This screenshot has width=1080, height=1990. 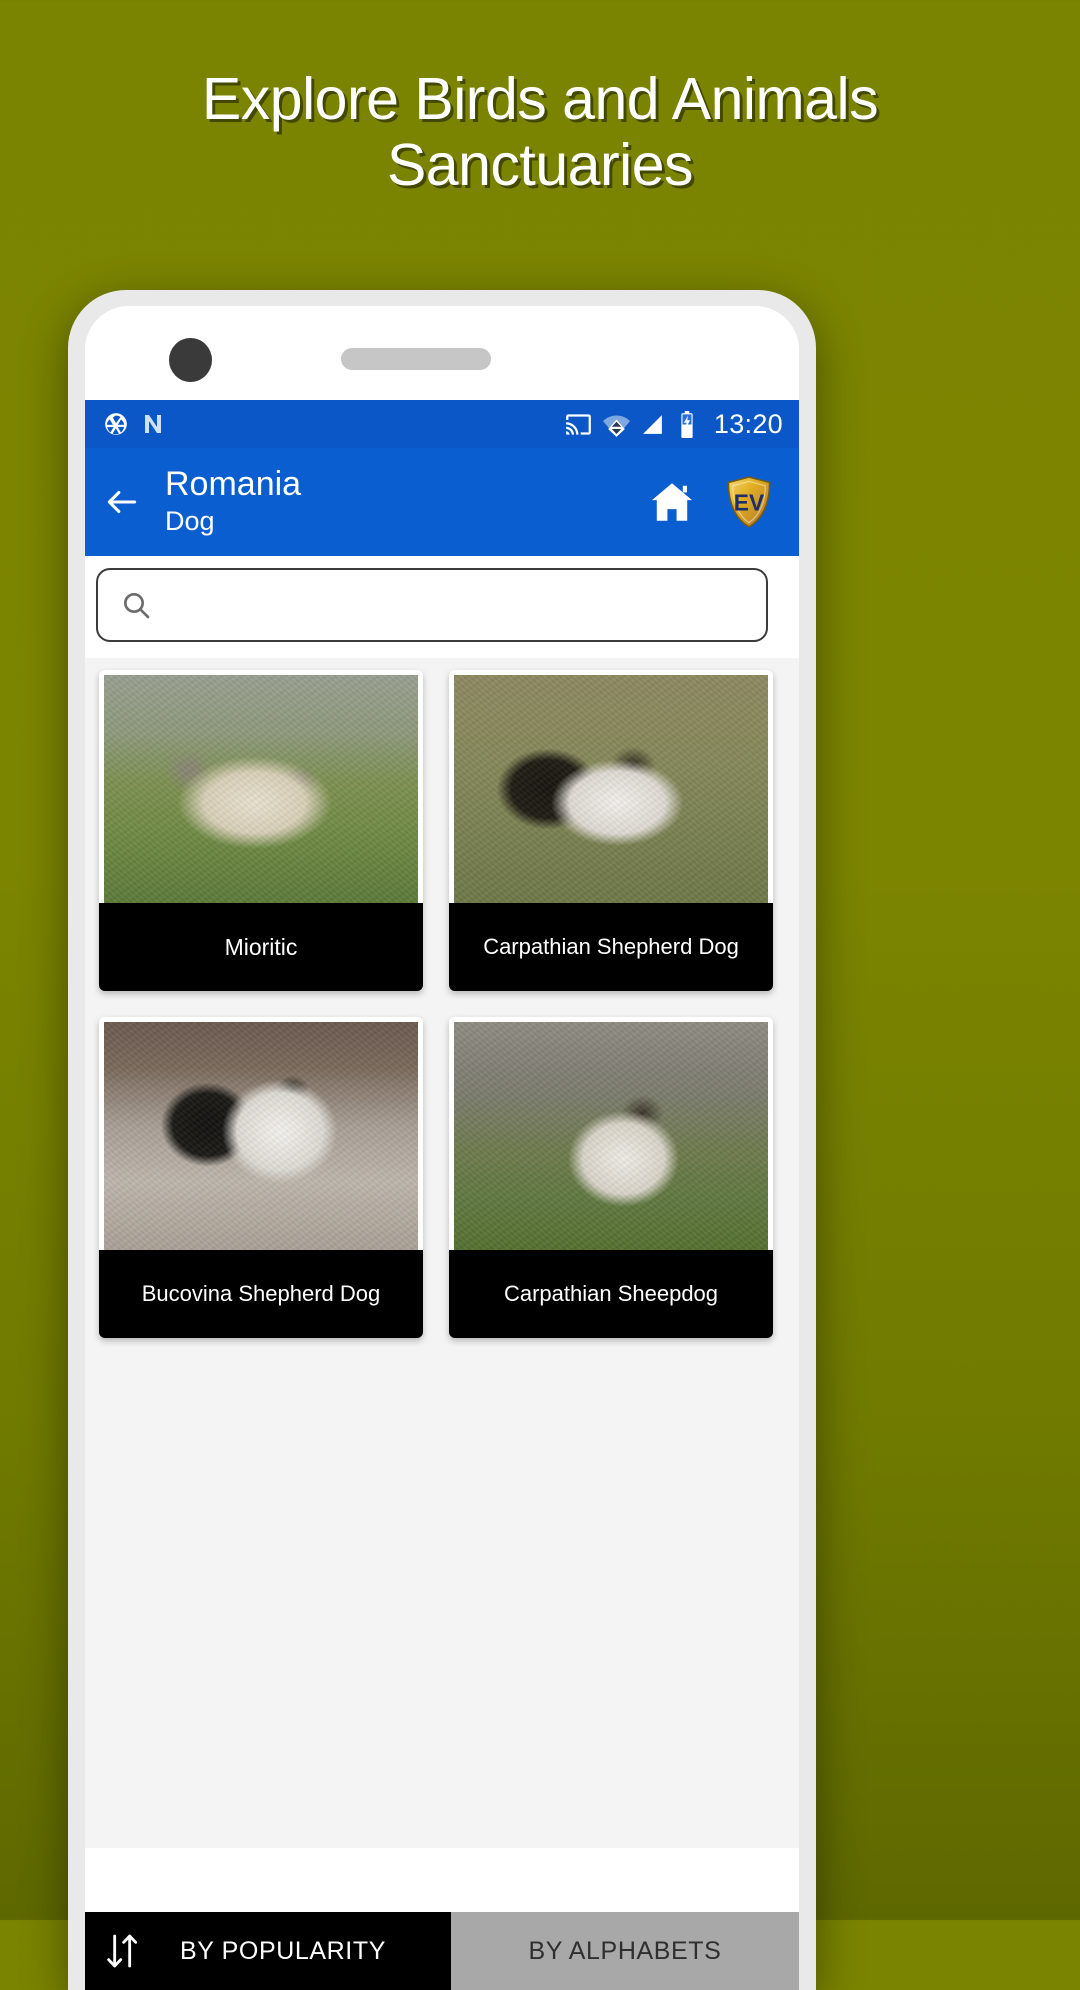 What do you see at coordinates (448, 605) in the screenshot?
I see `search-input` at bounding box center [448, 605].